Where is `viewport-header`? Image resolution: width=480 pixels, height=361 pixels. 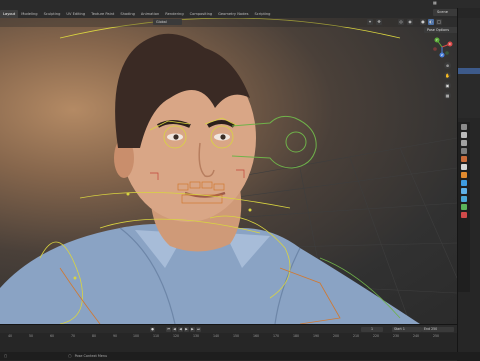
viewport-header is located at coordinates (228, 22).